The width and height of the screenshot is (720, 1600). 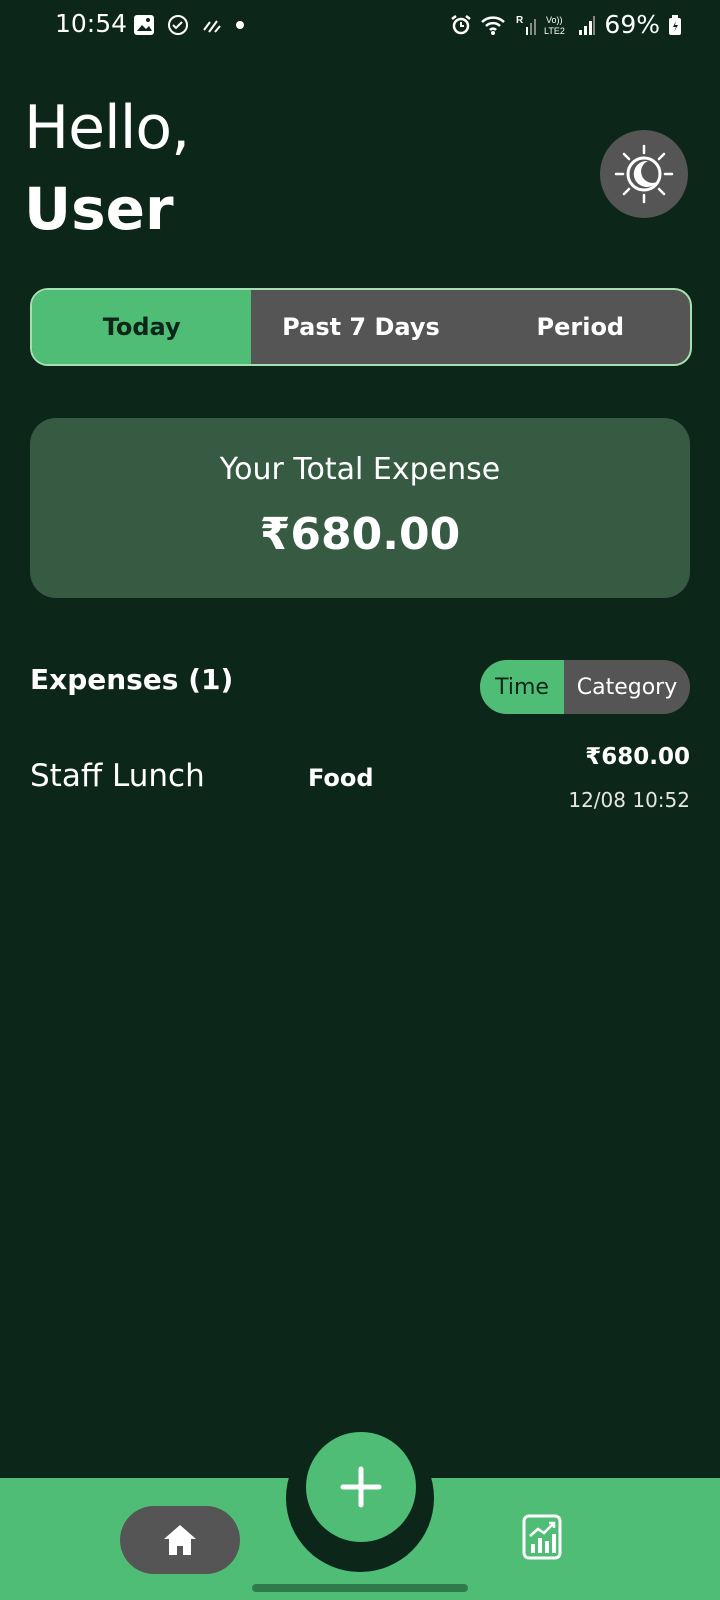 I want to click on plus-icon, so click(x=361, y=1487).